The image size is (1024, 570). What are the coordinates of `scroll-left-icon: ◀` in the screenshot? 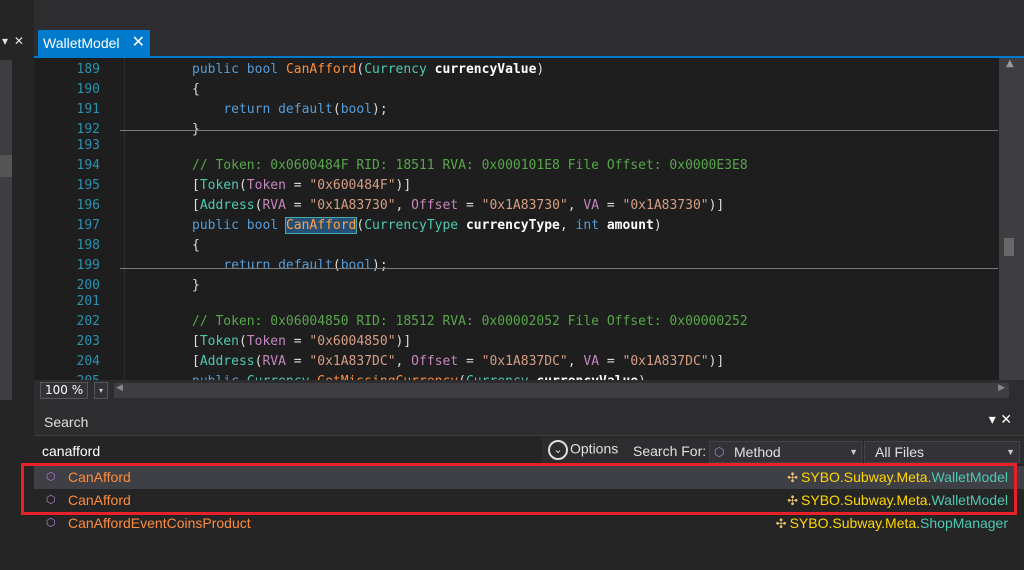 It's located at (119, 388).